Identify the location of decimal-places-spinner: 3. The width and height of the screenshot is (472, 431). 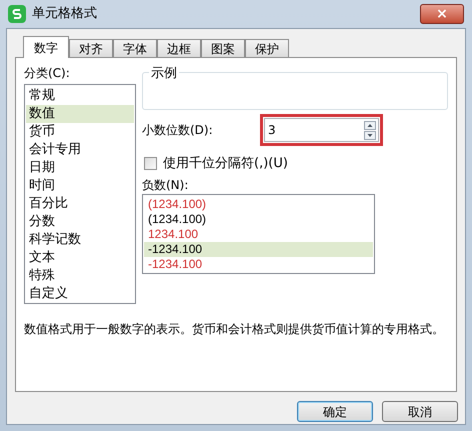
(321, 130).